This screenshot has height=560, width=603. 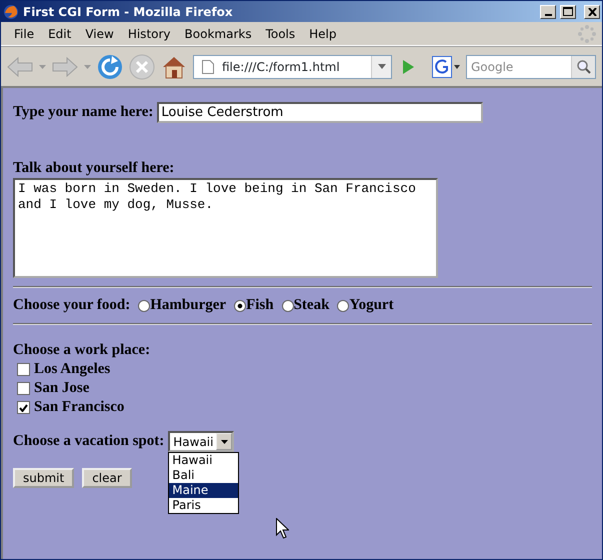 What do you see at coordinates (62, 388) in the screenshot?
I see `checkbox-label: San Jose` at bounding box center [62, 388].